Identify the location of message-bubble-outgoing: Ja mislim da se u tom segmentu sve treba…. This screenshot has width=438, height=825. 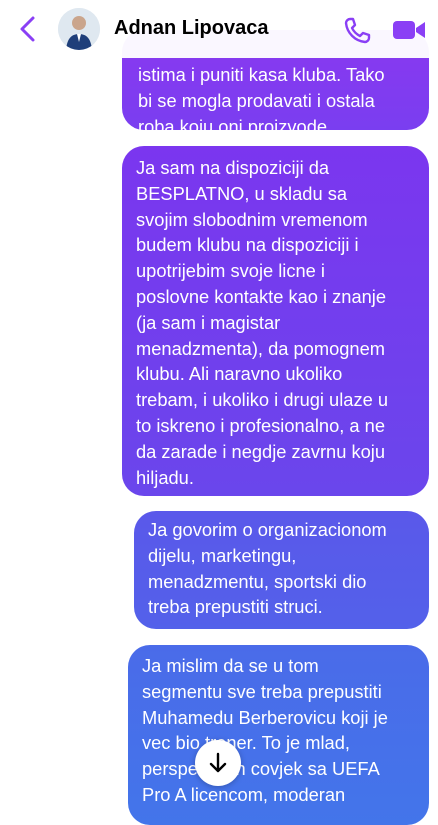
(278, 735).